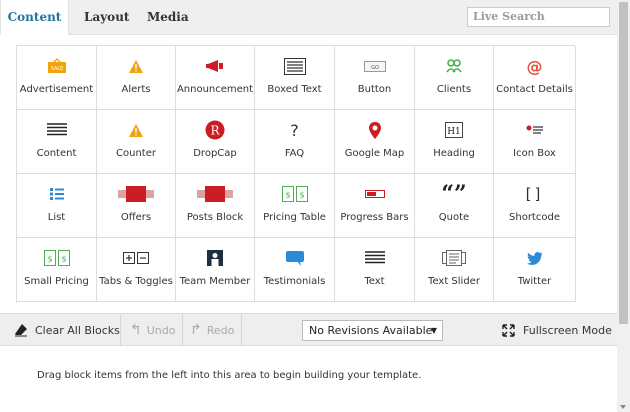 The image size is (630, 412). I want to click on block-alerts: Alerts, so click(136, 78).